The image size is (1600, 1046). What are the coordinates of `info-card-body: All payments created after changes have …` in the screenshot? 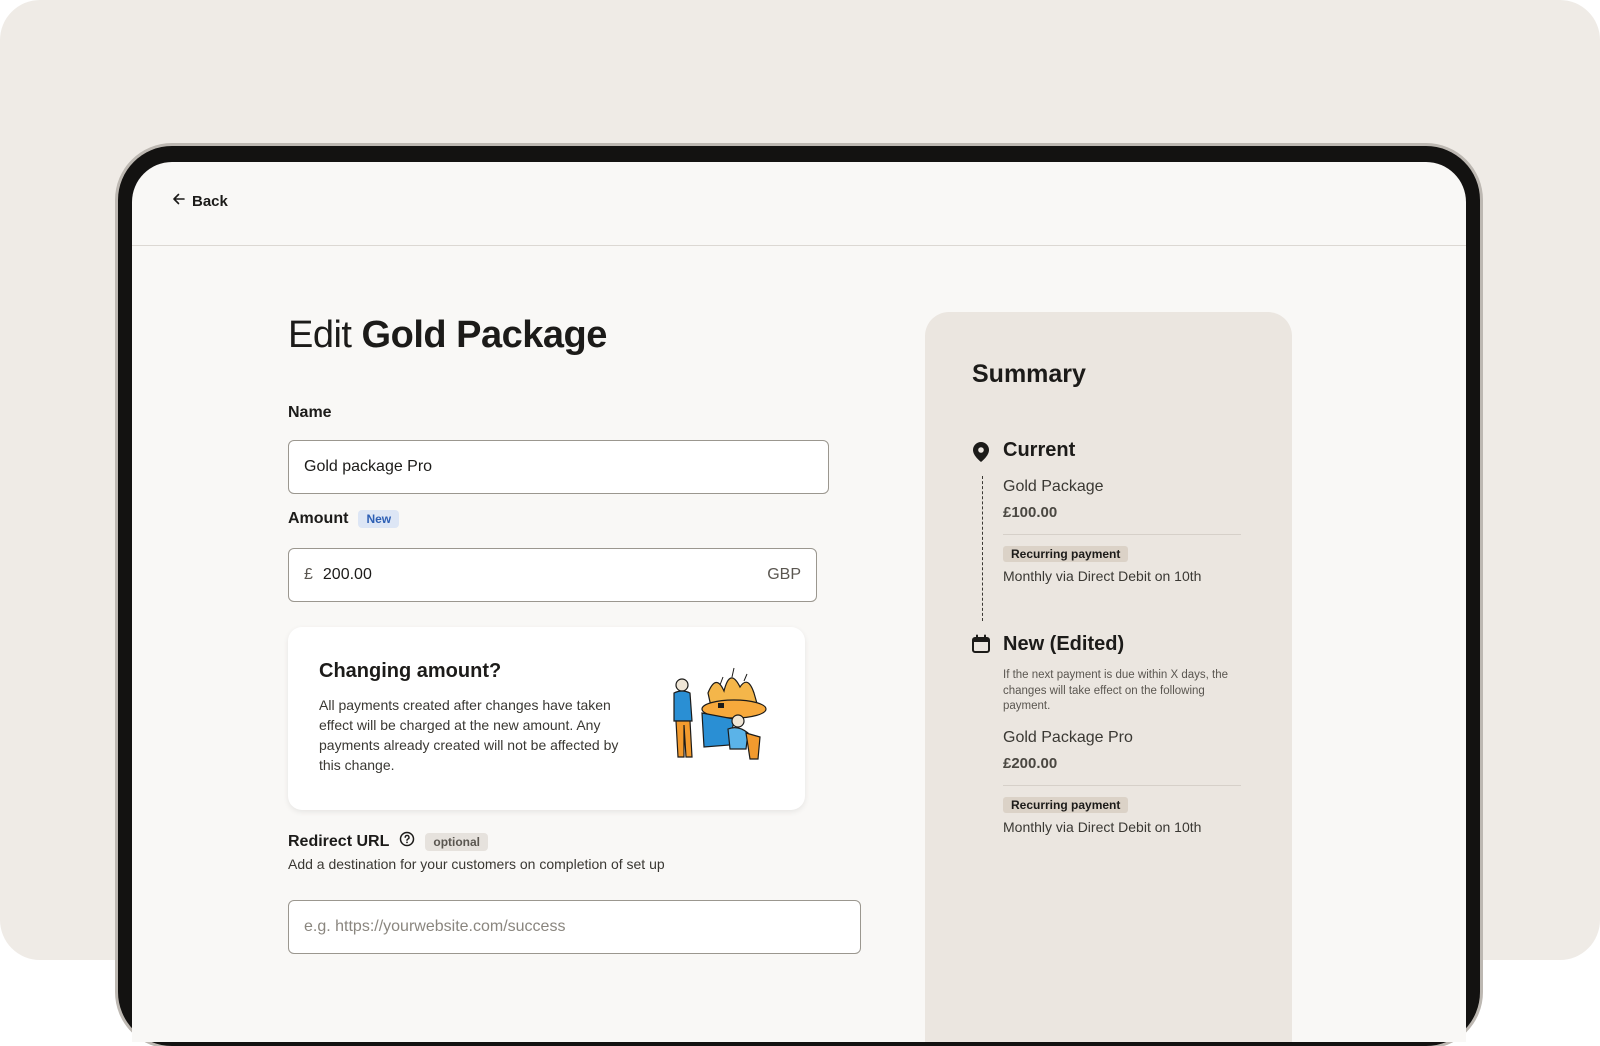 It's located at (469, 735).